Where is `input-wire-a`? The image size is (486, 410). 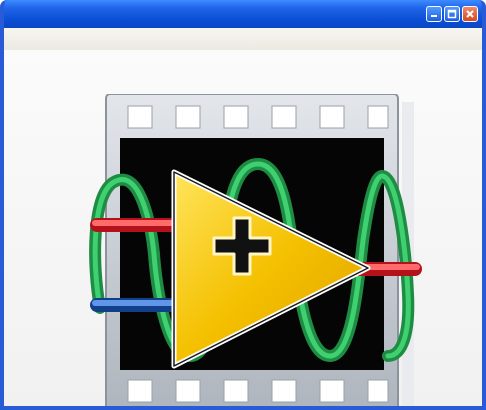
input-wire-a is located at coordinates (135, 225).